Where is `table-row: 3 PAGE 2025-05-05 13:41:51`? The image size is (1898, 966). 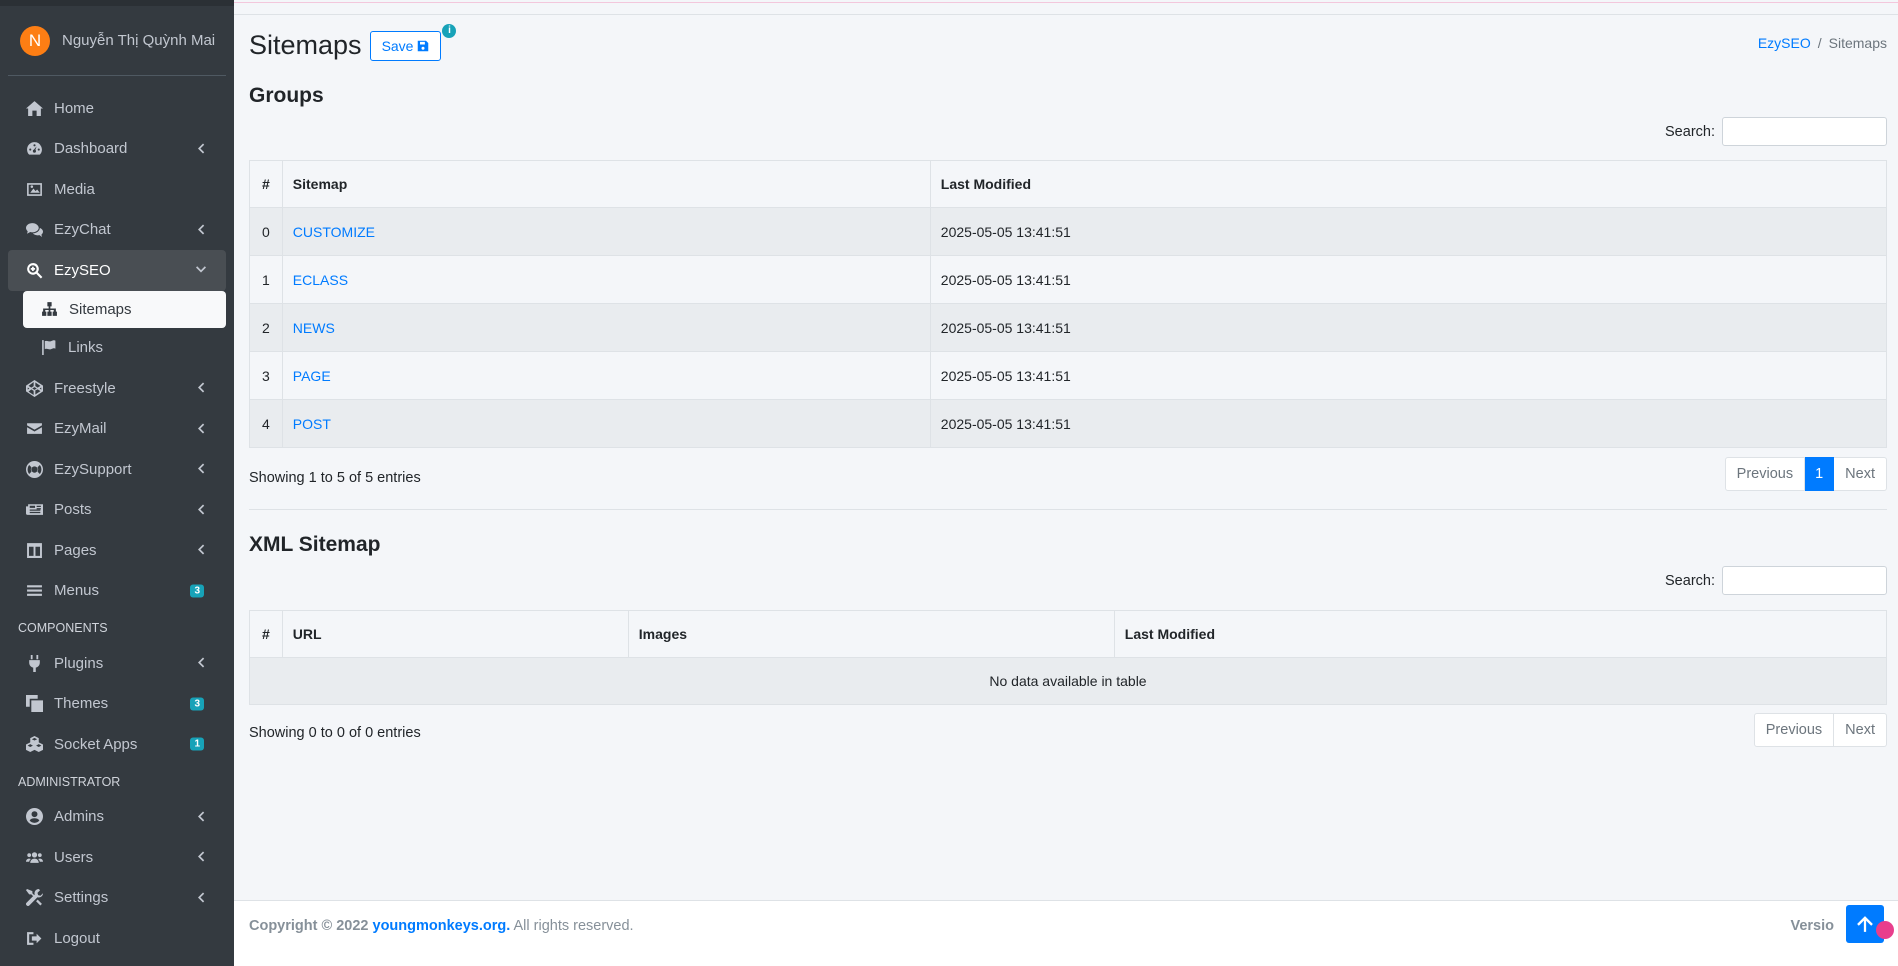
table-row: 3 PAGE 2025-05-05 13:41:51 is located at coordinates (1068, 375).